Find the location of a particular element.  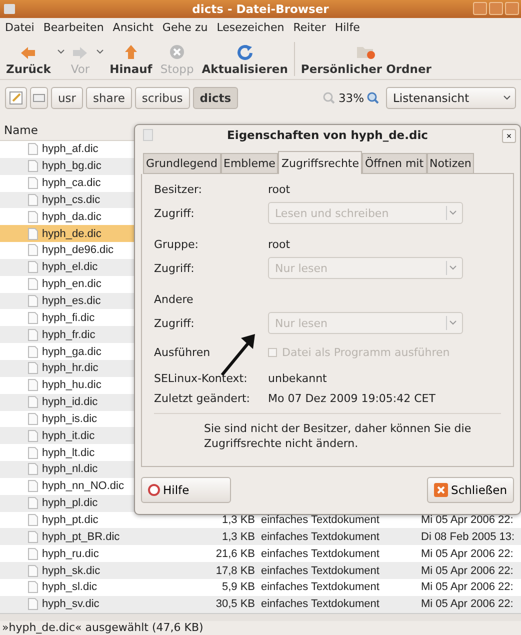

view-dropdown: Listenansicht is located at coordinates (451, 98).